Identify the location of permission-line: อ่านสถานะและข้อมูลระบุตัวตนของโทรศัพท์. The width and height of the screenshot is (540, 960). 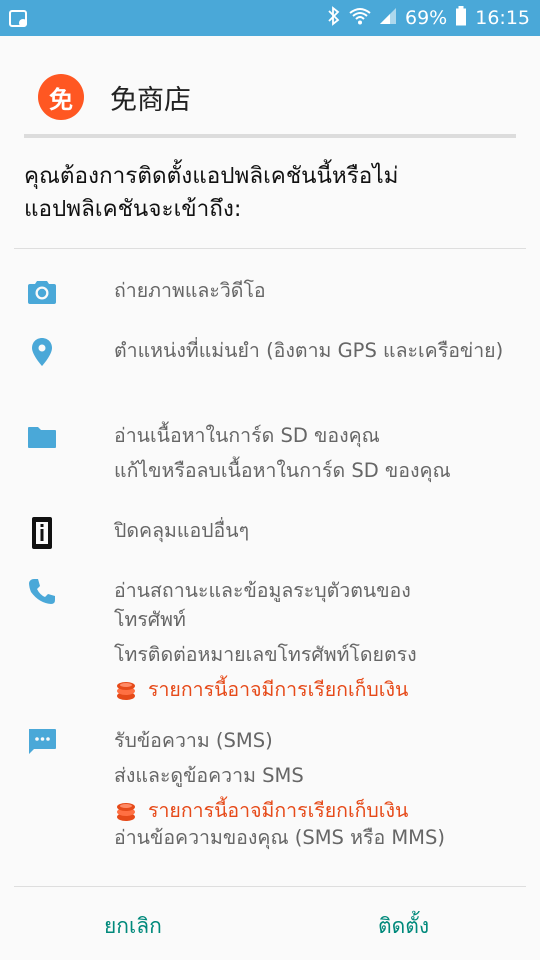
(262, 605).